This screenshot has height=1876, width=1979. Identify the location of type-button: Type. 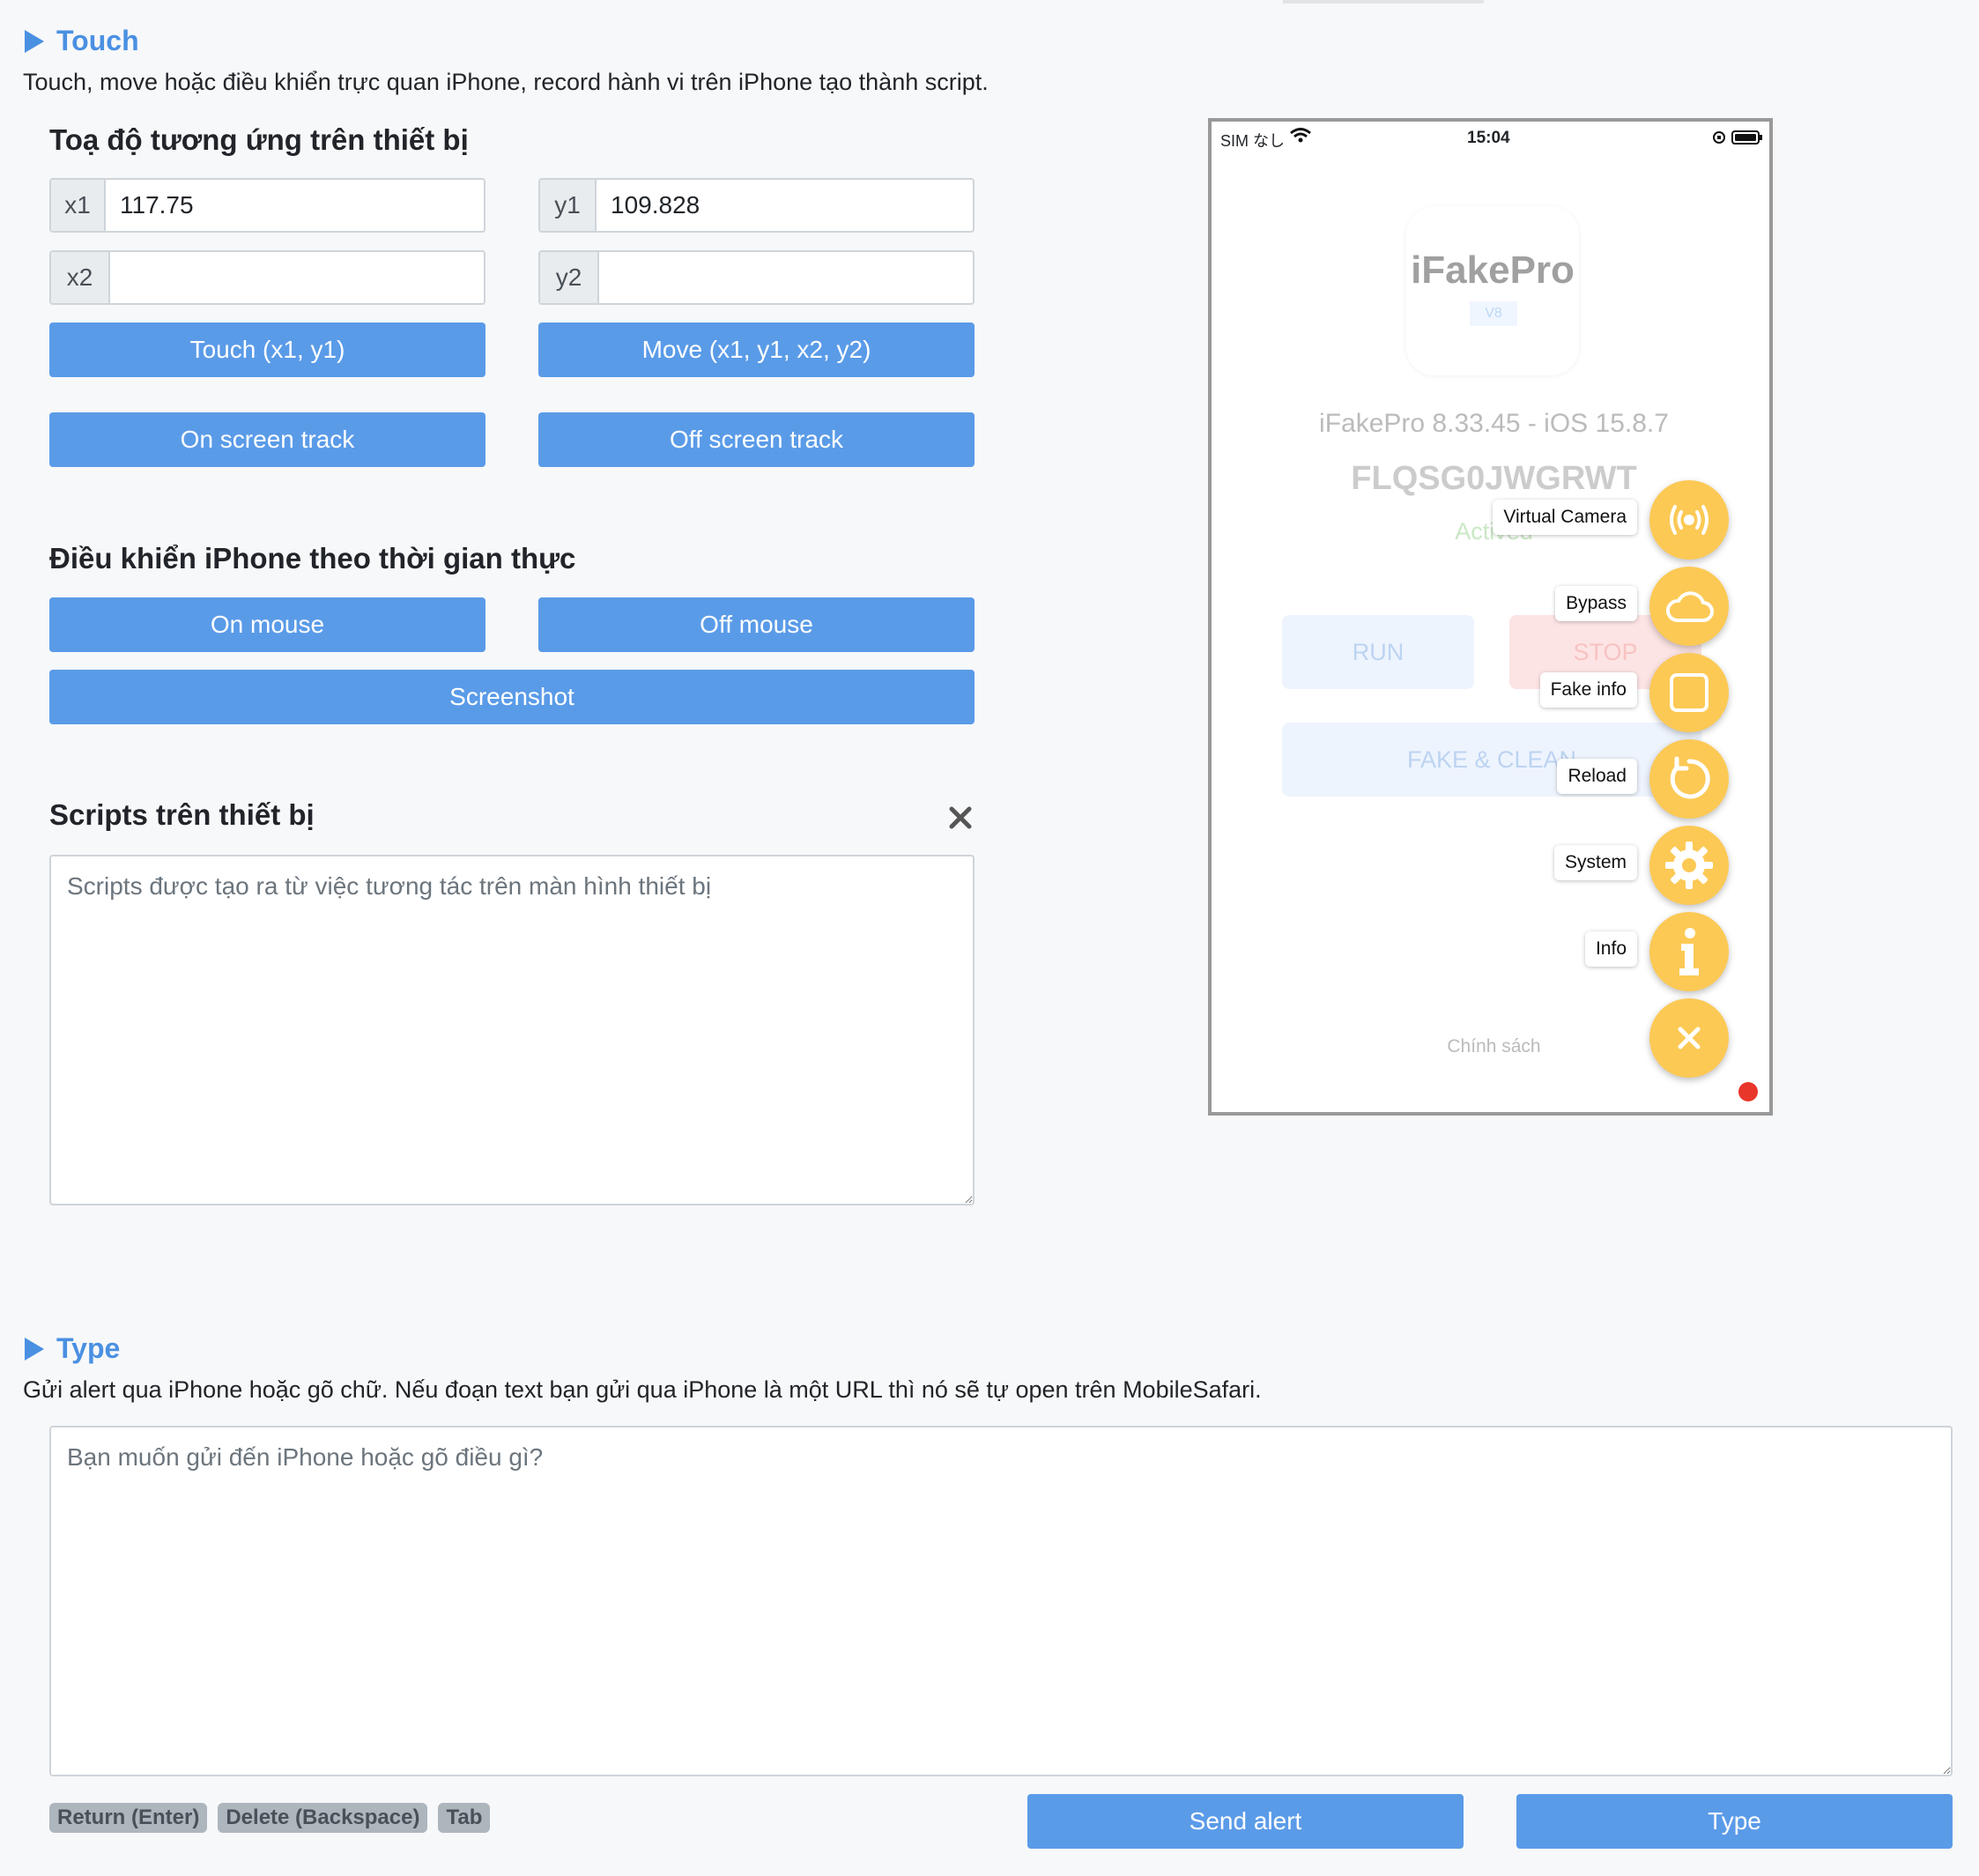
(1734, 1821).